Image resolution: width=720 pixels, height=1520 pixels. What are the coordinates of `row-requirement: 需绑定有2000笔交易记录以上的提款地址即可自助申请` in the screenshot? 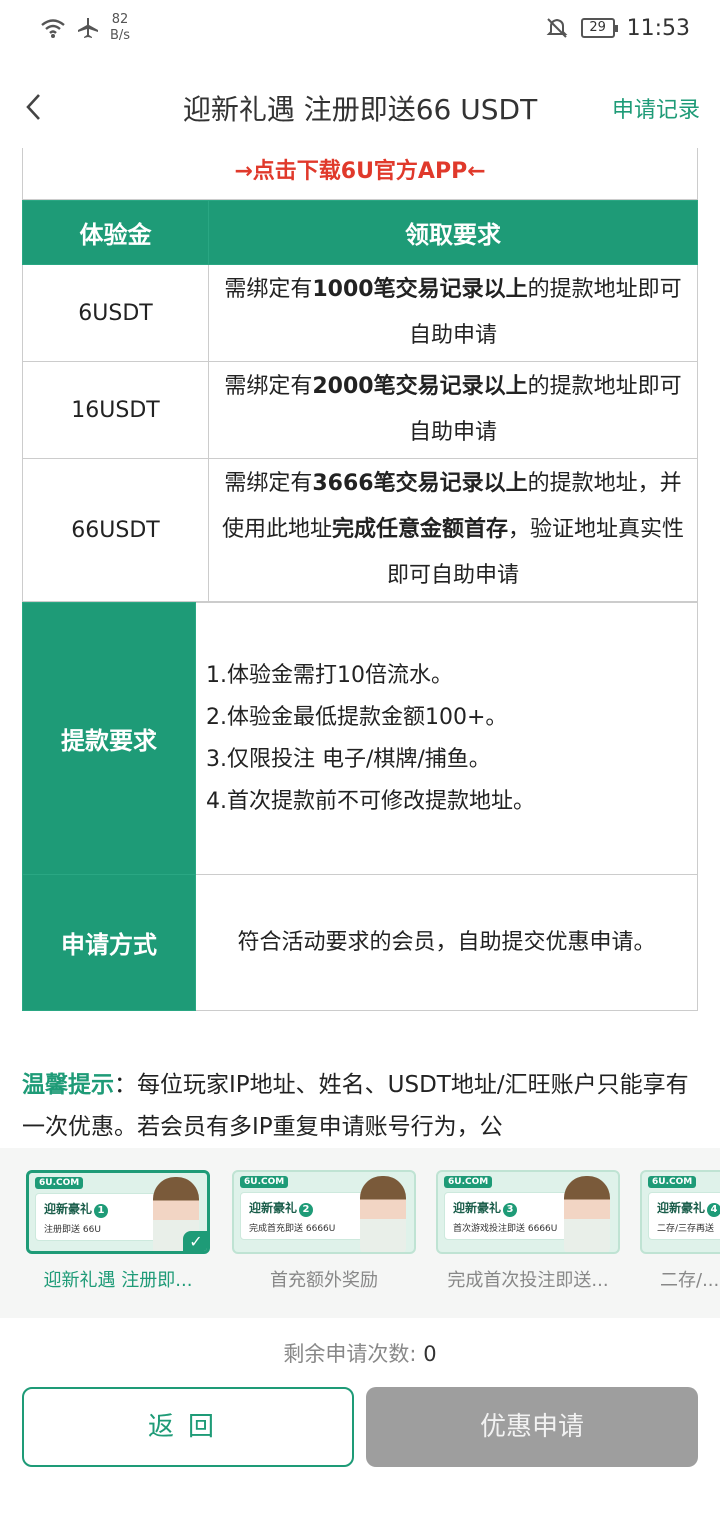 It's located at (453, 410).